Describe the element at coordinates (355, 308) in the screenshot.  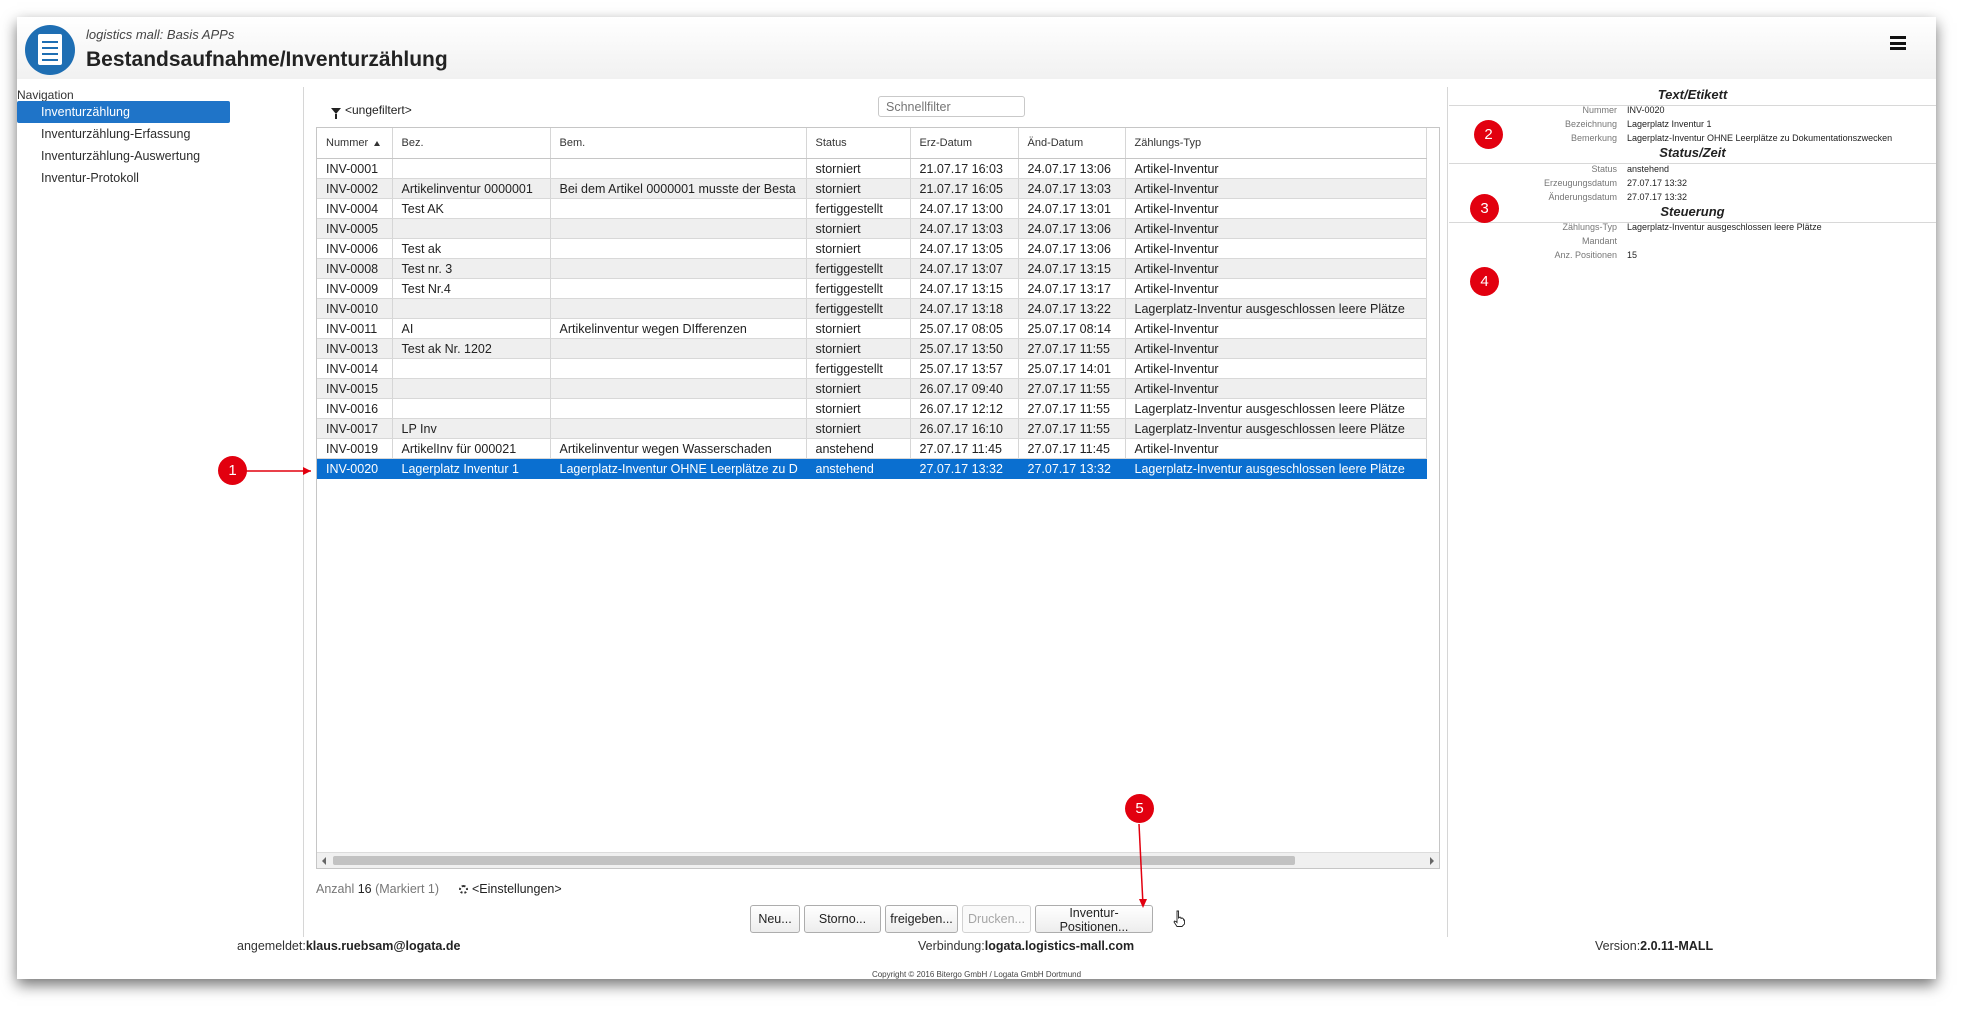
I see `cell-nummer: INV-0010` at that location.